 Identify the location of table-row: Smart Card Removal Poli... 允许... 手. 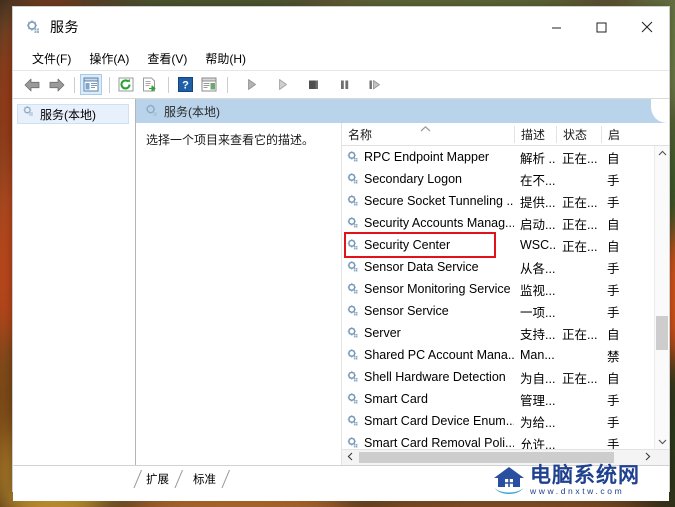
(505, 440).